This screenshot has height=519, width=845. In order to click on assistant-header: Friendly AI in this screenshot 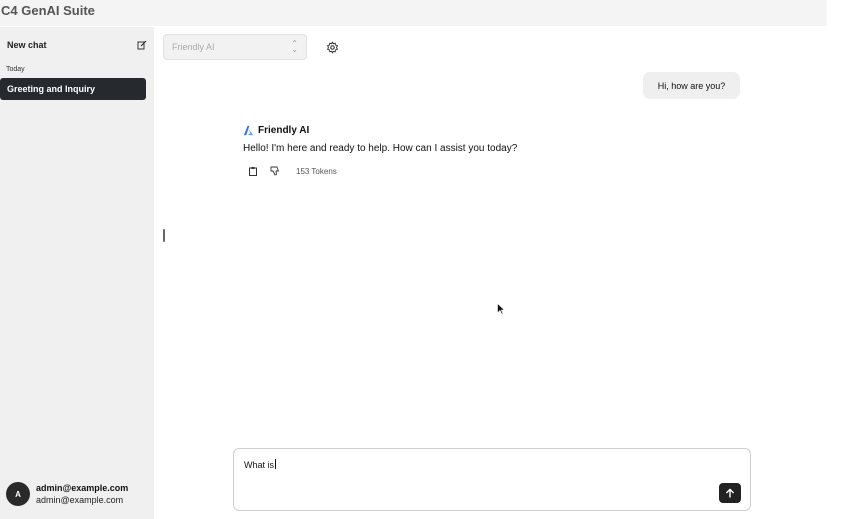, I will do `click(276, 130)`.